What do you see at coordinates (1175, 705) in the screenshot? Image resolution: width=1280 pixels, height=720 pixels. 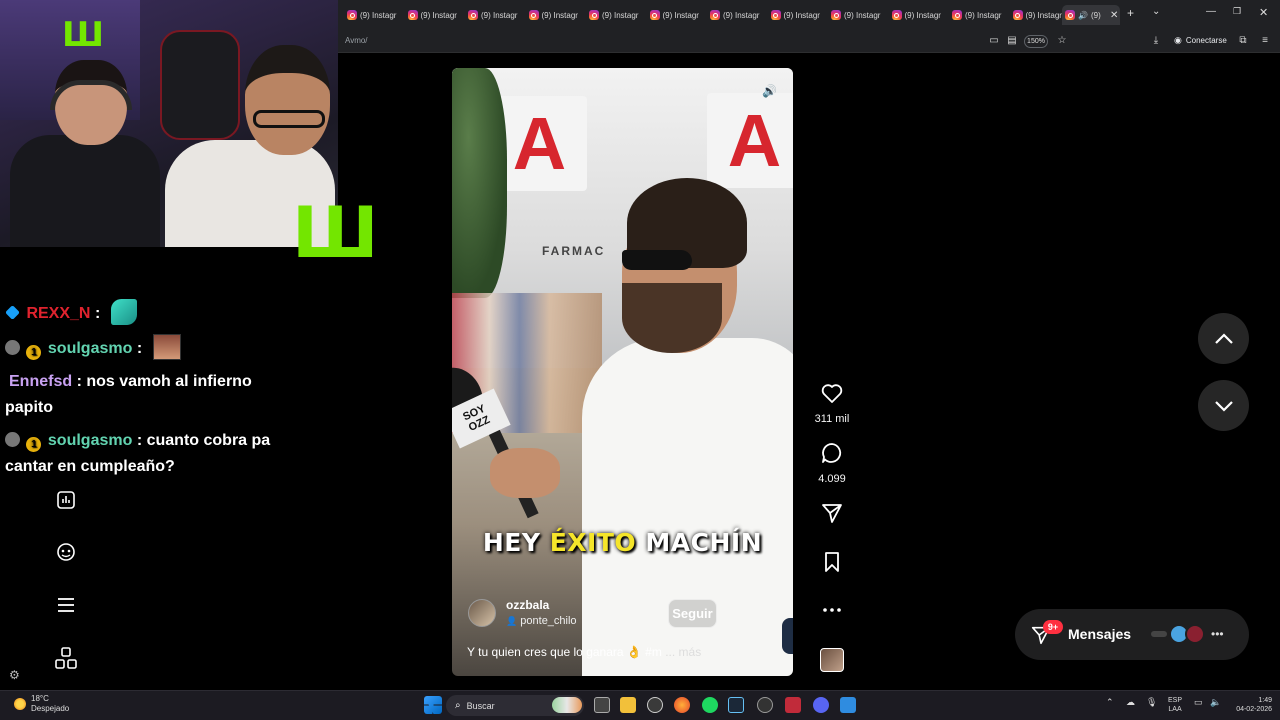 I see `language-indicator: ESP LAA` at bounding box center [1175, 705].